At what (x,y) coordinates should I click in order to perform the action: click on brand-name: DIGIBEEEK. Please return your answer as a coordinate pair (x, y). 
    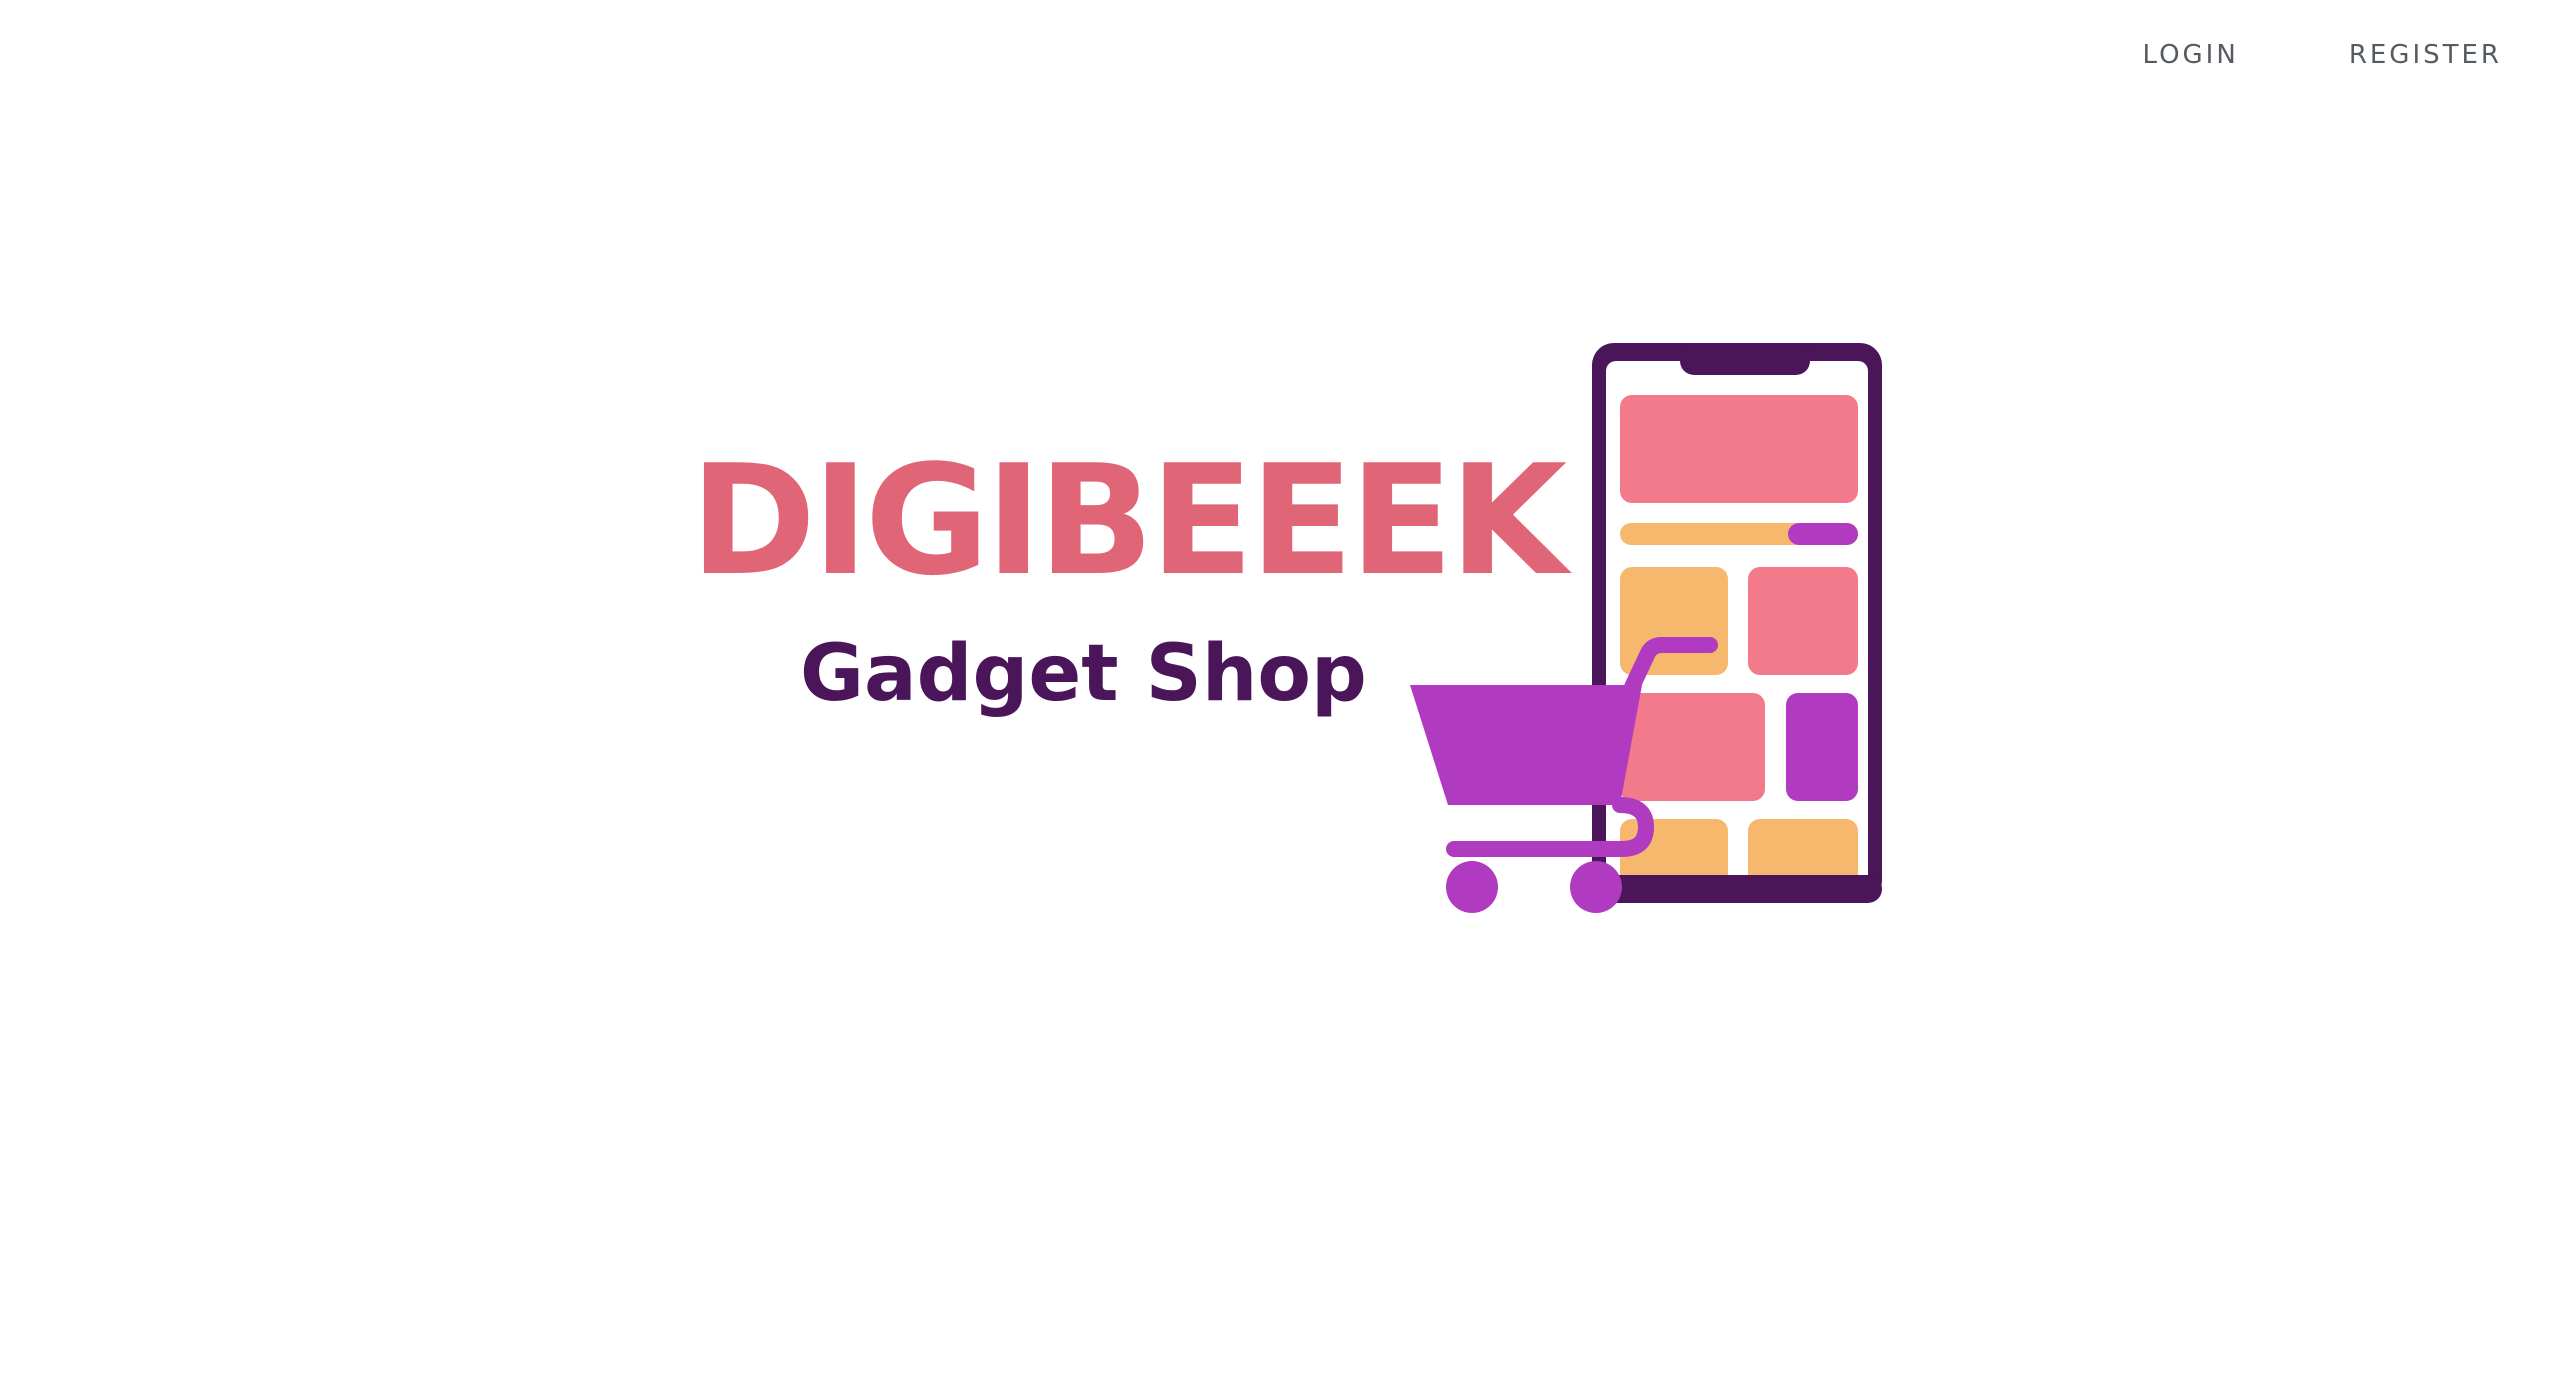
    Looking at the image, I should click on (1128, 520).